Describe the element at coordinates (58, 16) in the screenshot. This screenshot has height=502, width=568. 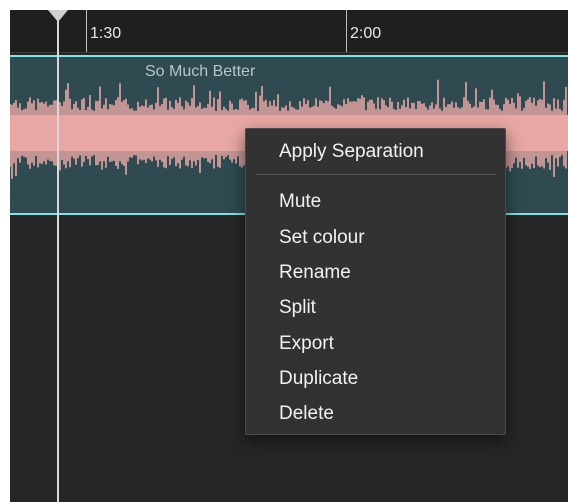
I see `playhead-handle-icon` at that location.